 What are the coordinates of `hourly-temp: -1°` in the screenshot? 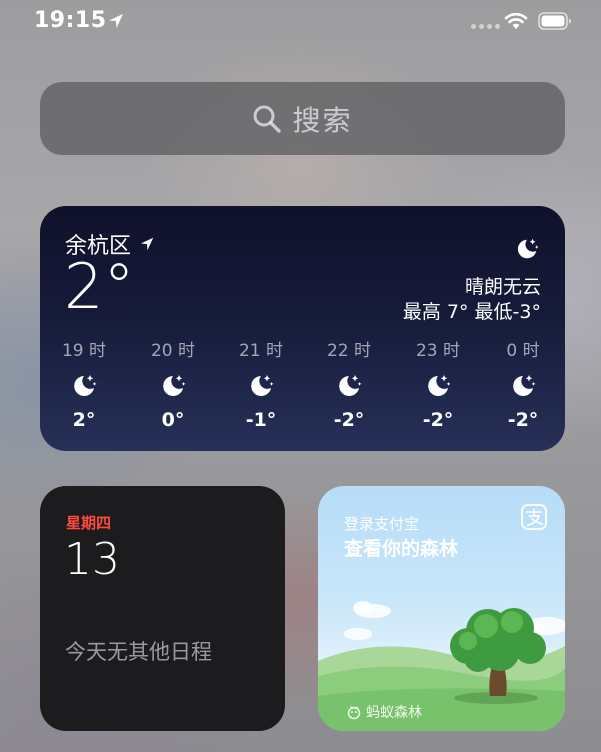 It's located at (261, 420).